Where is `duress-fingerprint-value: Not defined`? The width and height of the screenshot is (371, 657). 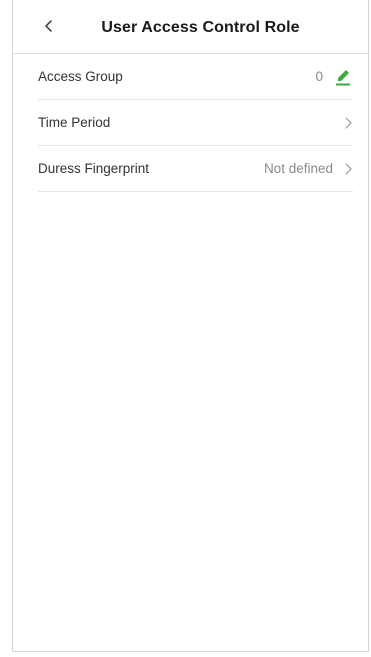 duress-fingerprint-value: Not defined is located at coordinates (298, 168).